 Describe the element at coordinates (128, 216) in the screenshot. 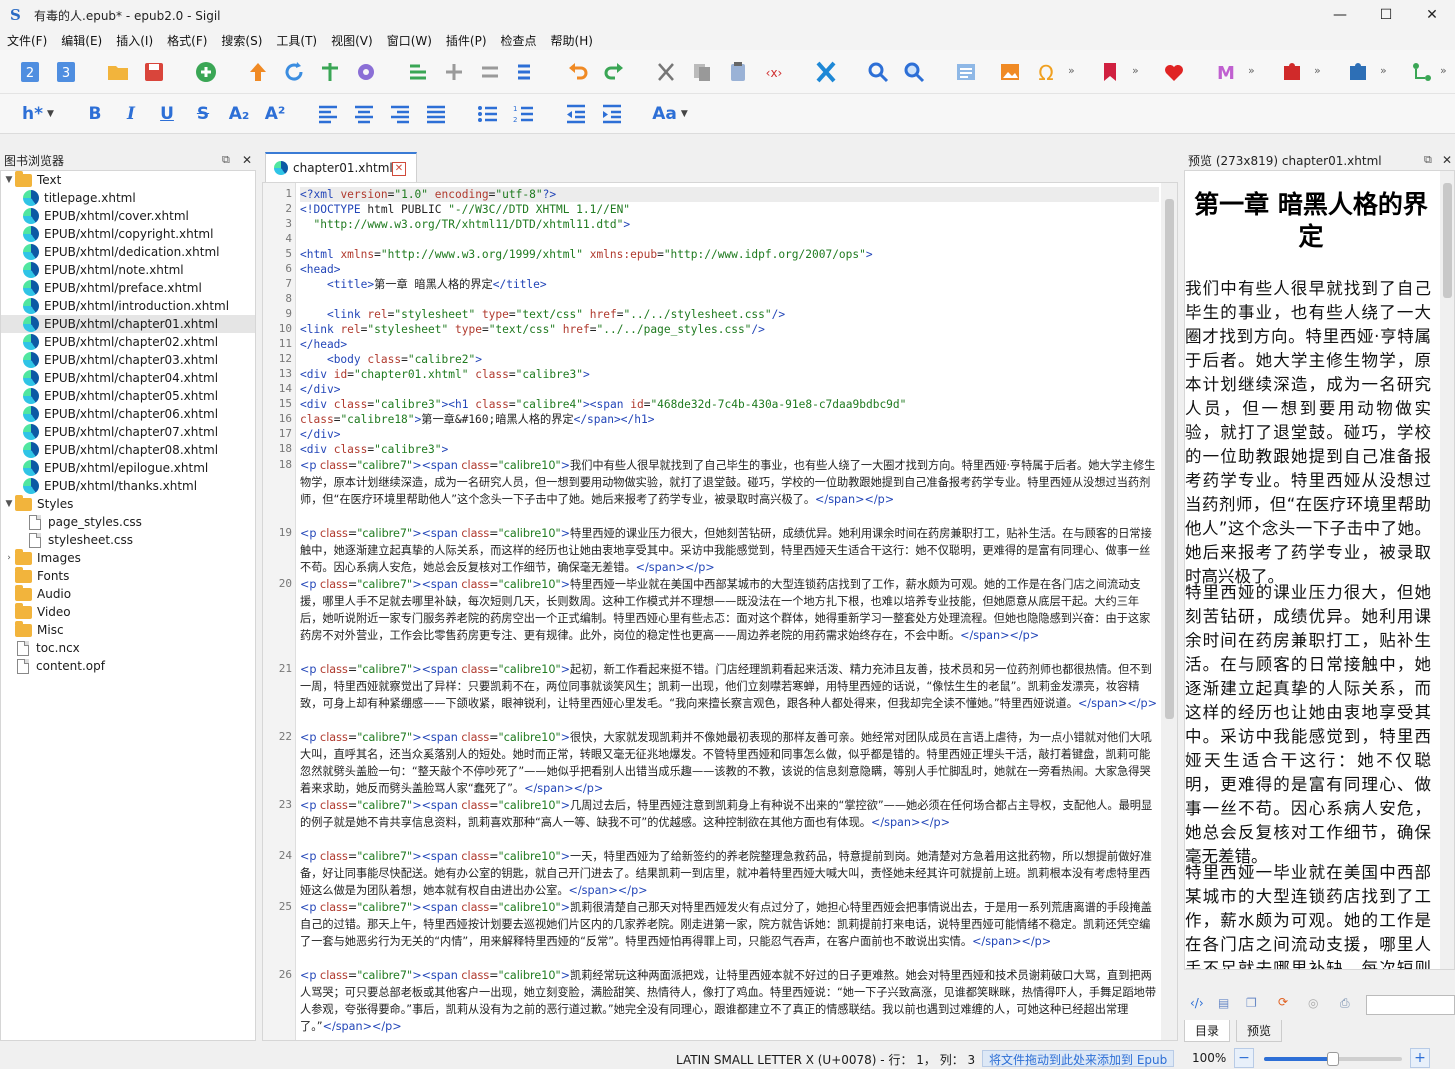

I see `tree-file: EPUB/xhtml/cover.xhtml` at that location.